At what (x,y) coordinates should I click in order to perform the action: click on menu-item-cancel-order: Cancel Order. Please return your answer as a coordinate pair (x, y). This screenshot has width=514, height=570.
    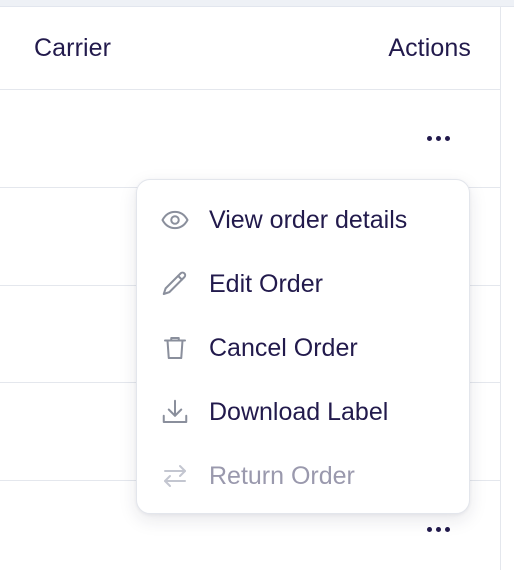
    Looking at the image, I should click on (303, 348).